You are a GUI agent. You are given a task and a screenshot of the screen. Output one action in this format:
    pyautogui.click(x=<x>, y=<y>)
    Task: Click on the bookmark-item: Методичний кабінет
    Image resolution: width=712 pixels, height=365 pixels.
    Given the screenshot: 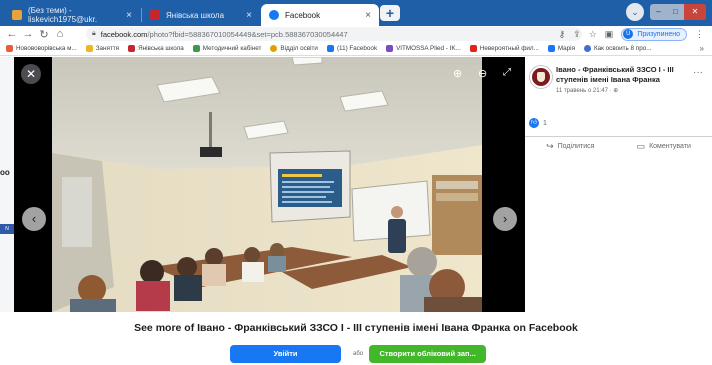 What is the action you would take?
    pyautogui.click(x=227, y=48)
    